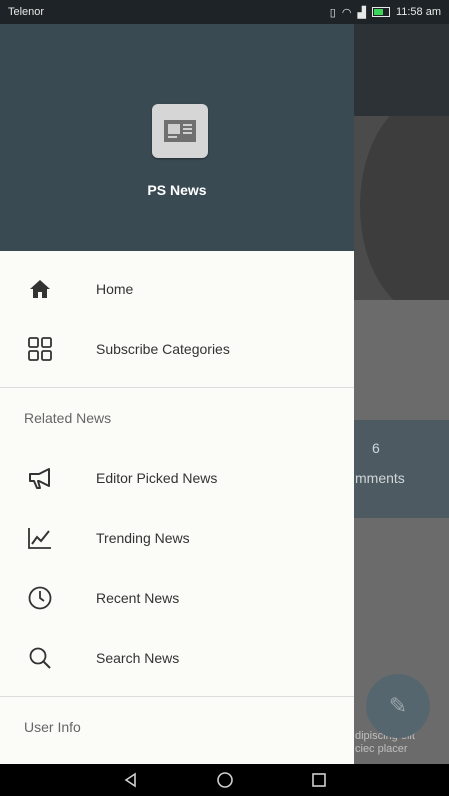  I want to click on comments-label: mments, so click(380, 478).